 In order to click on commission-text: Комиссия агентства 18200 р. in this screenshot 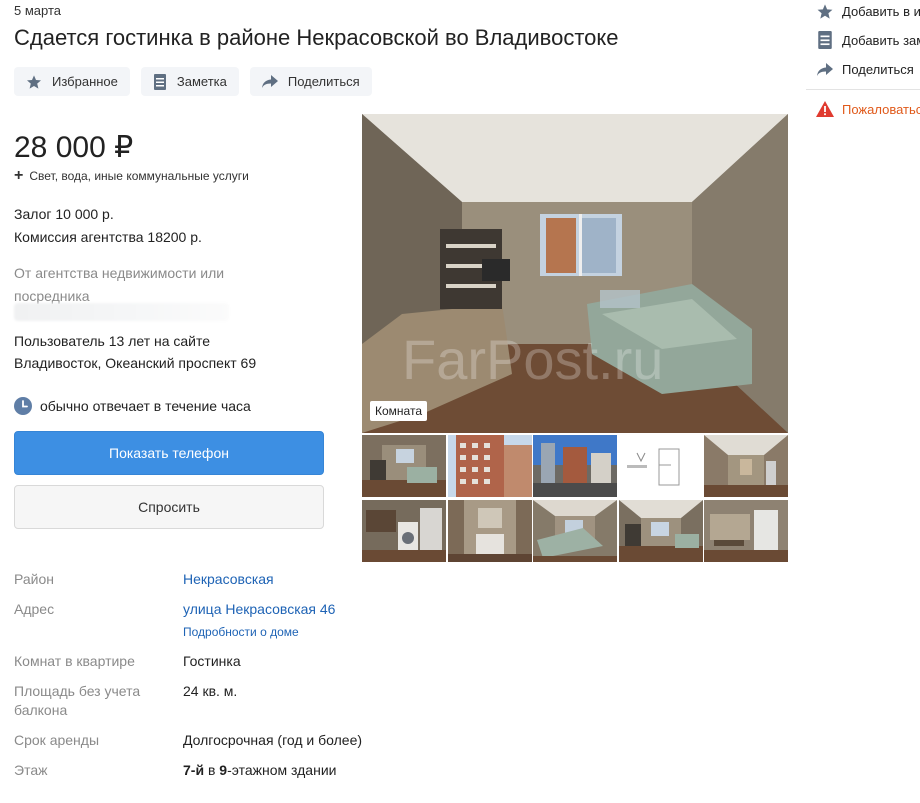, I will do `click(108, 237)`.